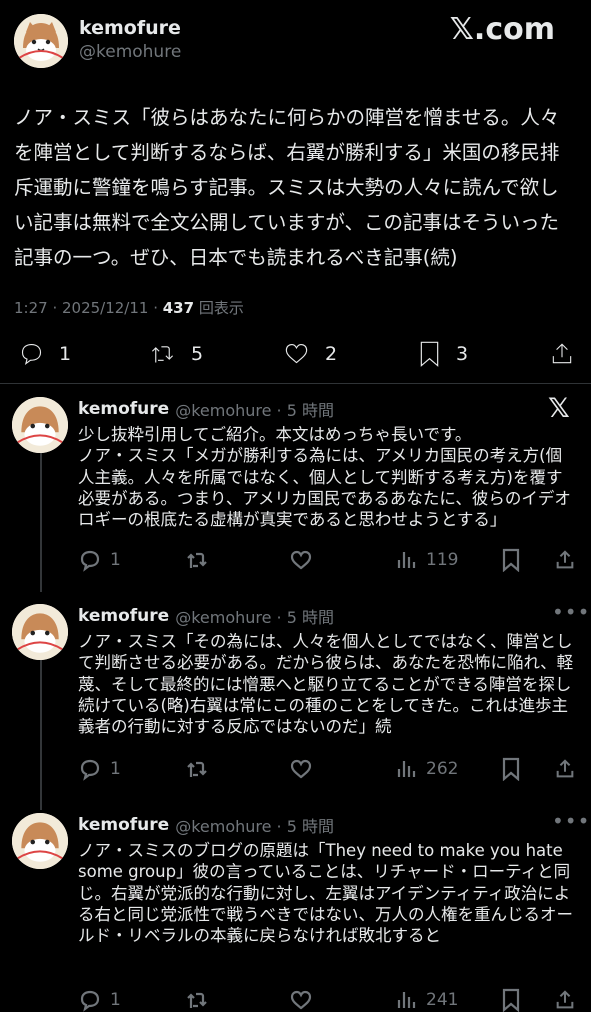 Image resolution: width=591 pixels, height=1012 pixels. I want to click on bookmark-action: 3, so click(442, 354).